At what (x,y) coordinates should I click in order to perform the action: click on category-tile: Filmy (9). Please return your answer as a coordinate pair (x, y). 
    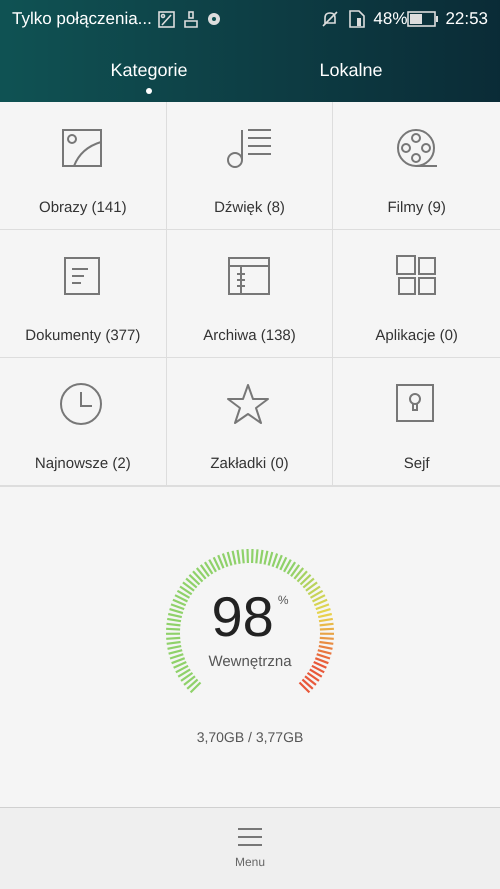
    Looking at the image, I should click on (416, 166).